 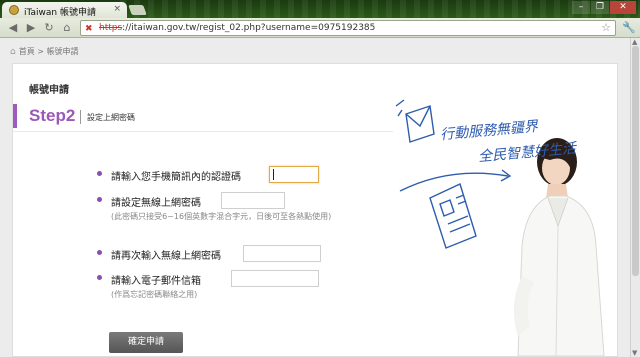 I want to click on maximize-button: ❐, so click(x=600, y=7).